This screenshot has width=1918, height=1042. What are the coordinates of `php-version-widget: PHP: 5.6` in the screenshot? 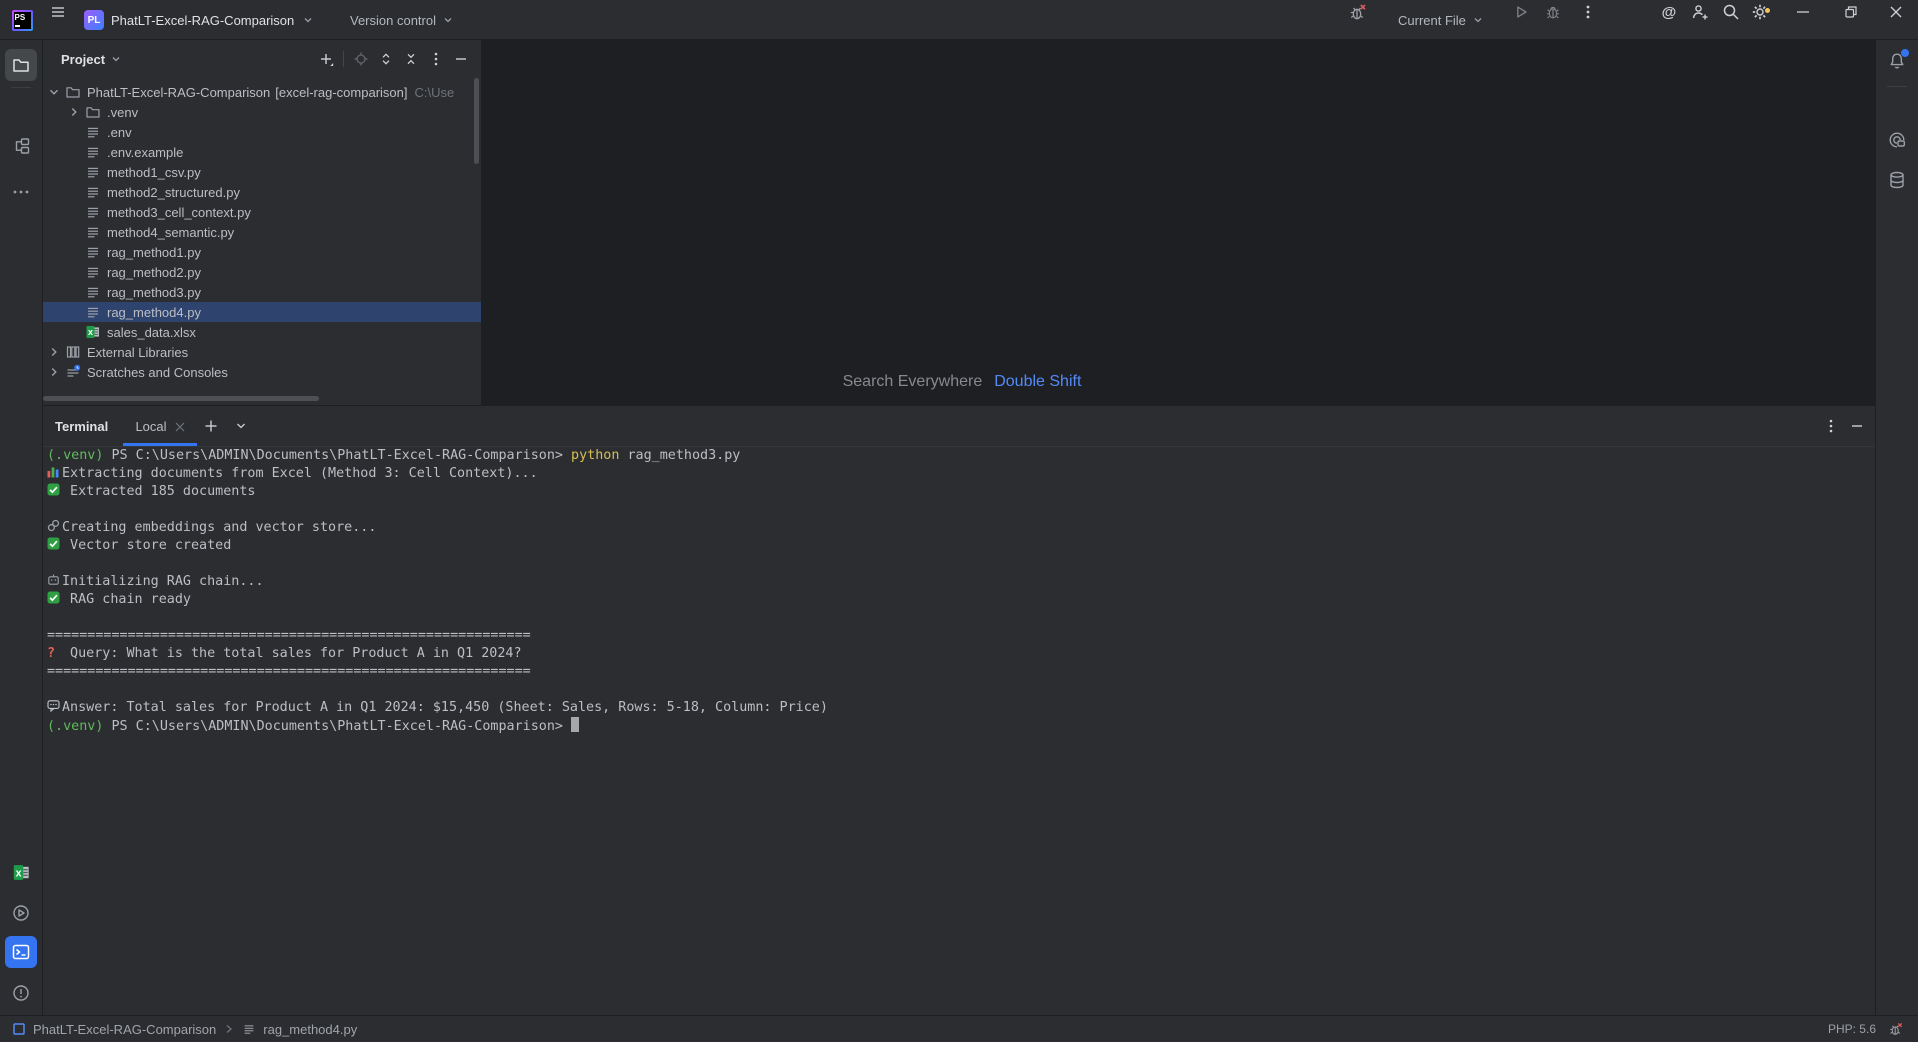 It's located at (1852, 1029).